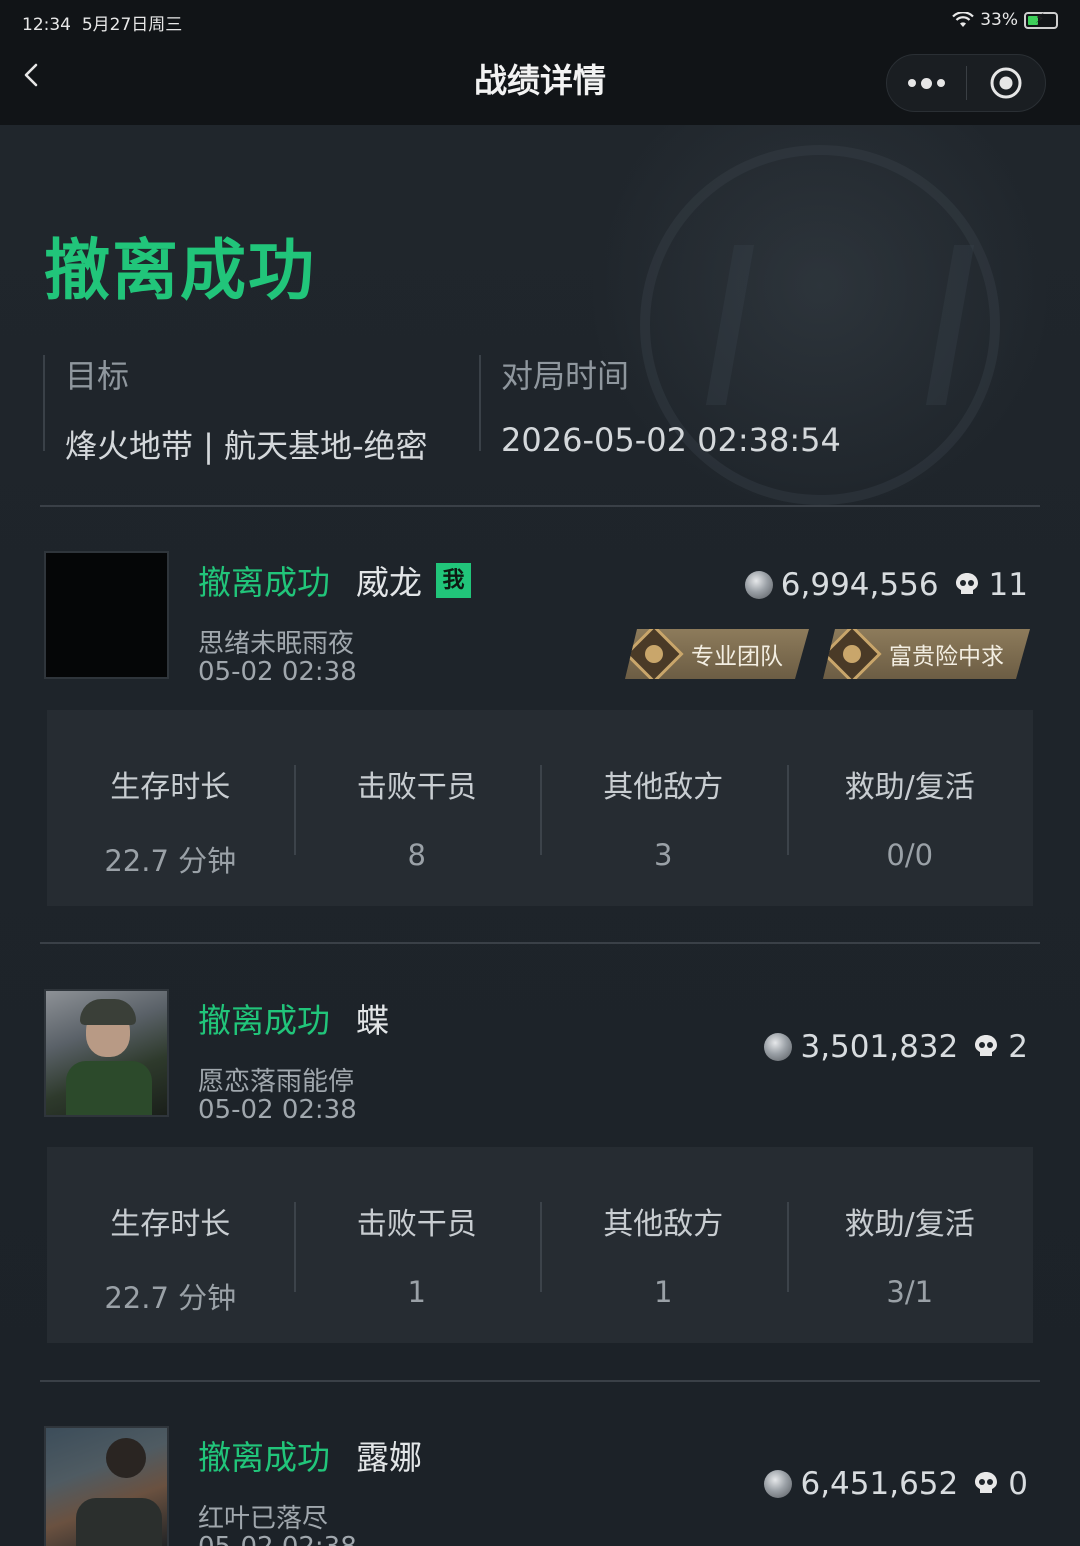 This screenshot has width=1080, height=1546. I want to click on player-header: 撤离成功 露娜, so click(310, 1455).